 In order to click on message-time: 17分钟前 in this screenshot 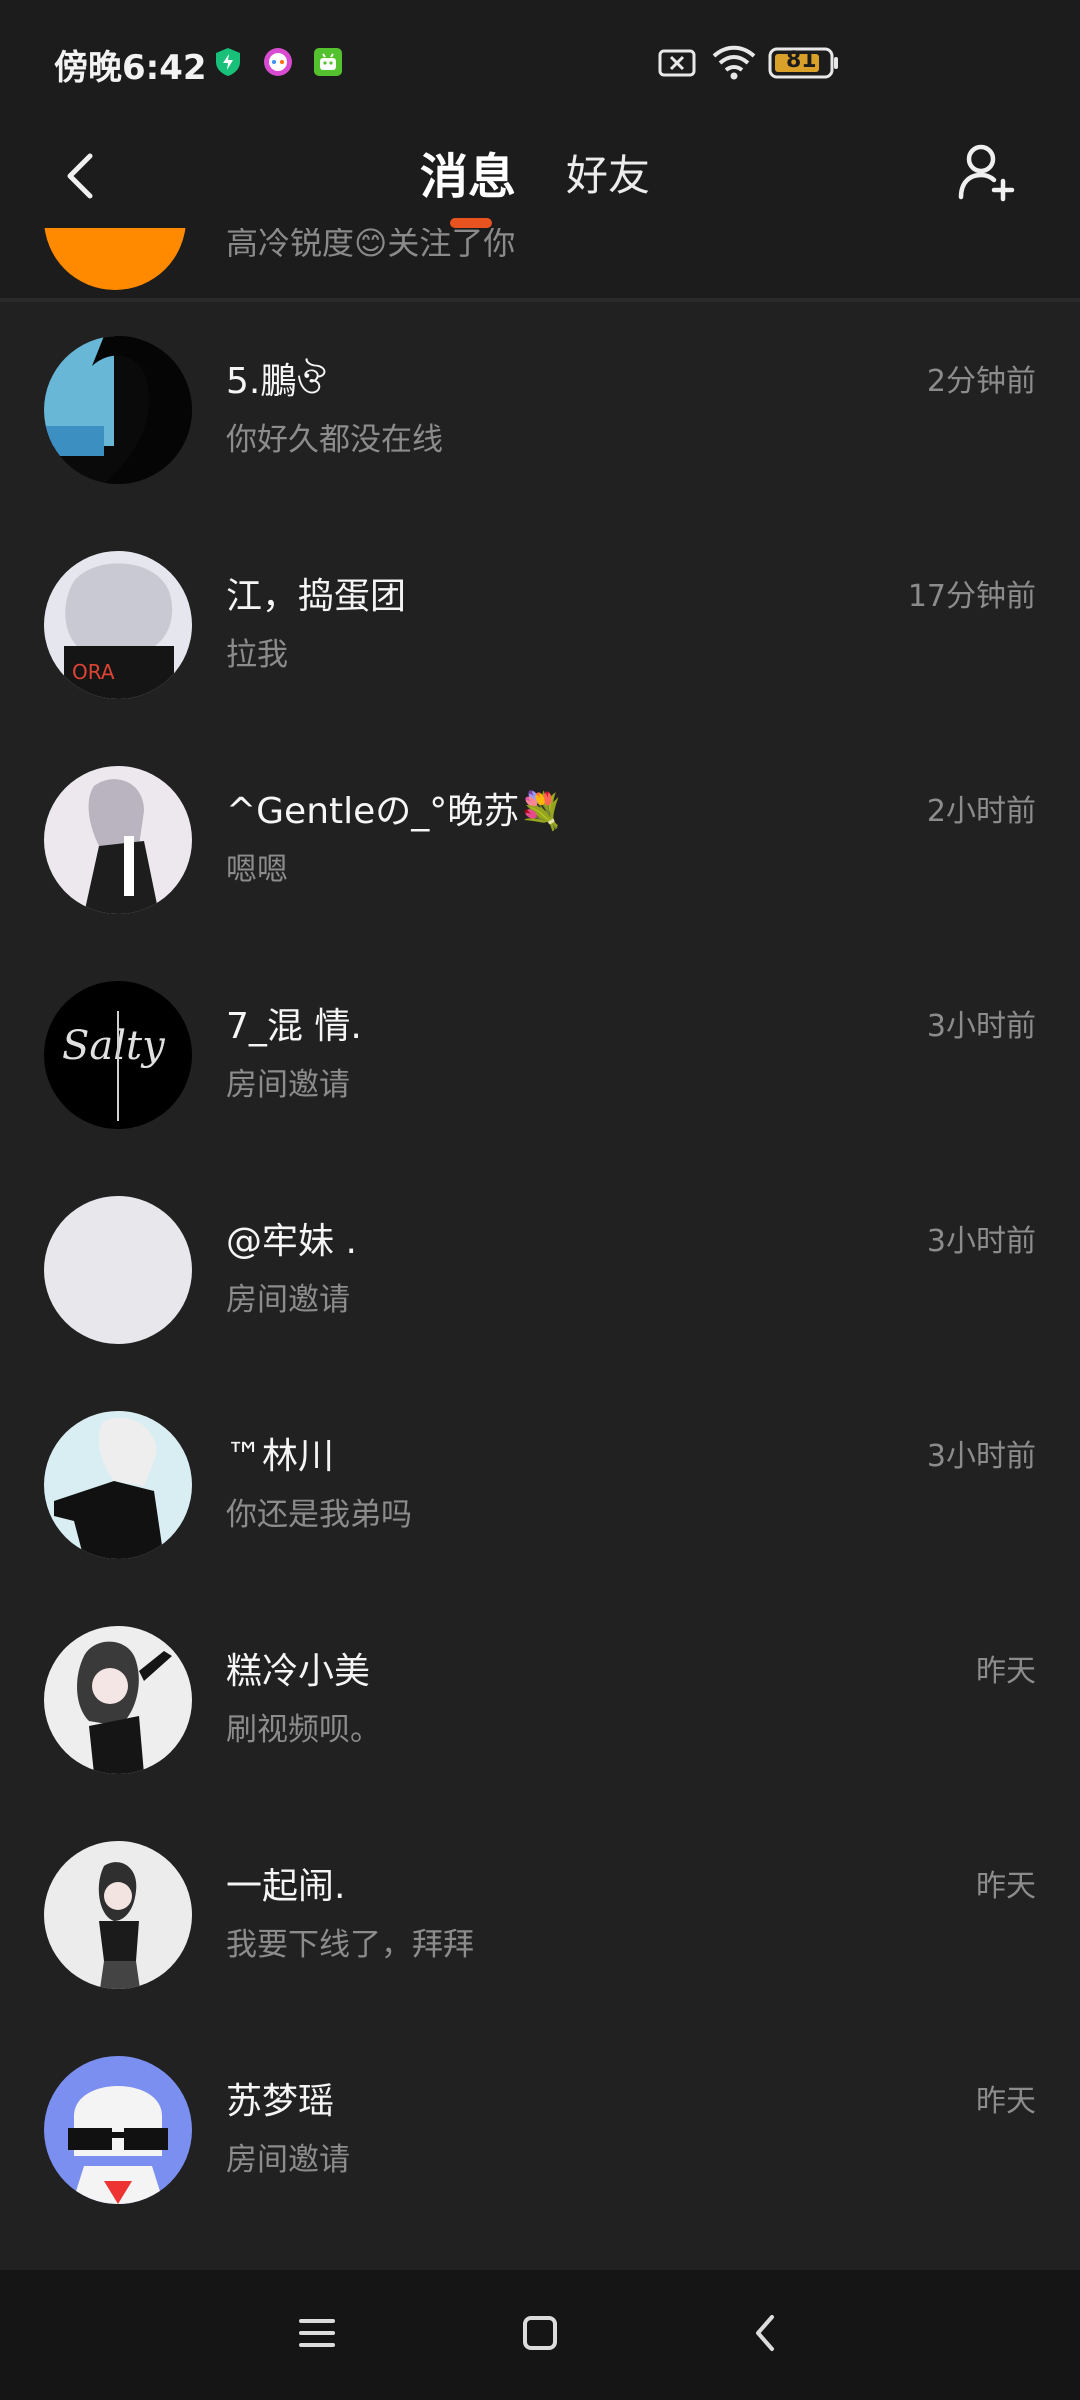, I will do `click(971, 596)`.